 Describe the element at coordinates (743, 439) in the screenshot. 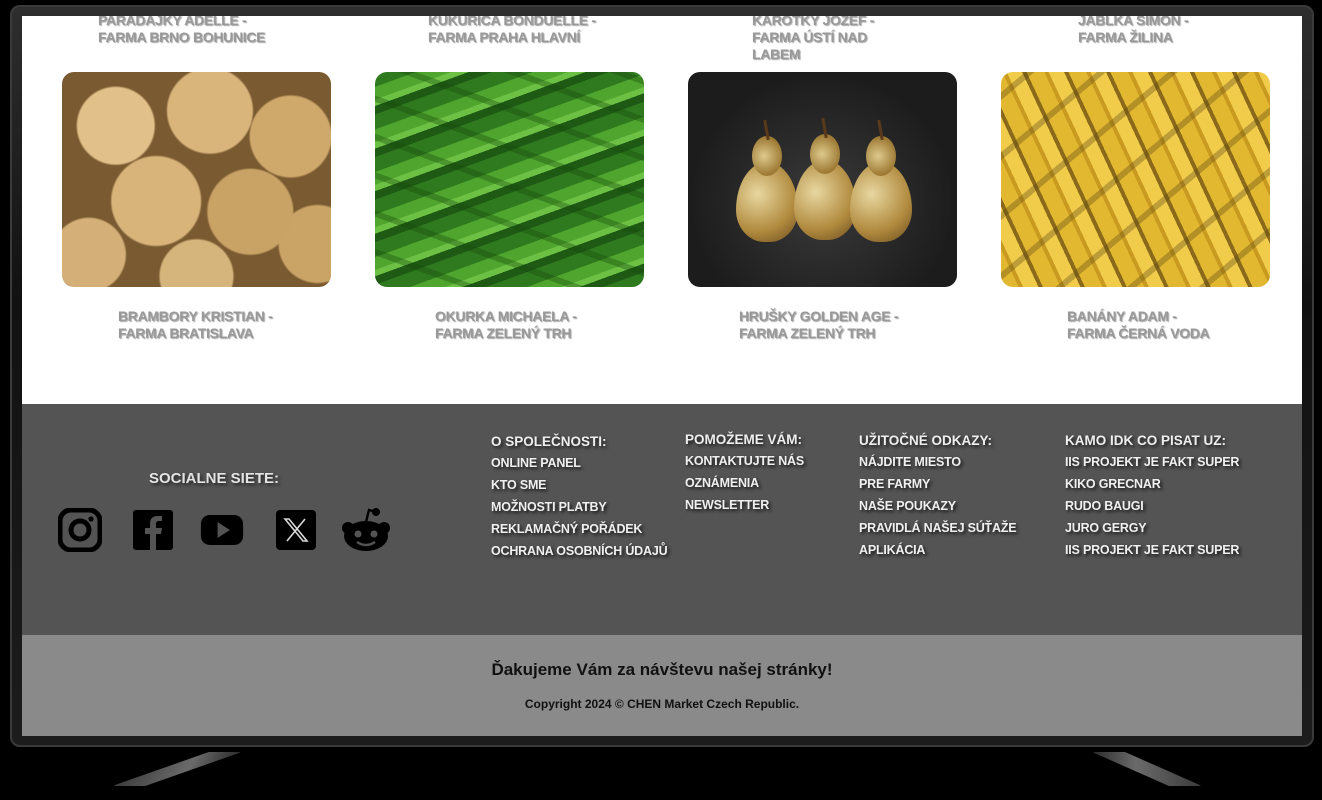

I see `footer-column-title: POMOŽEME VÁM:` at that location.